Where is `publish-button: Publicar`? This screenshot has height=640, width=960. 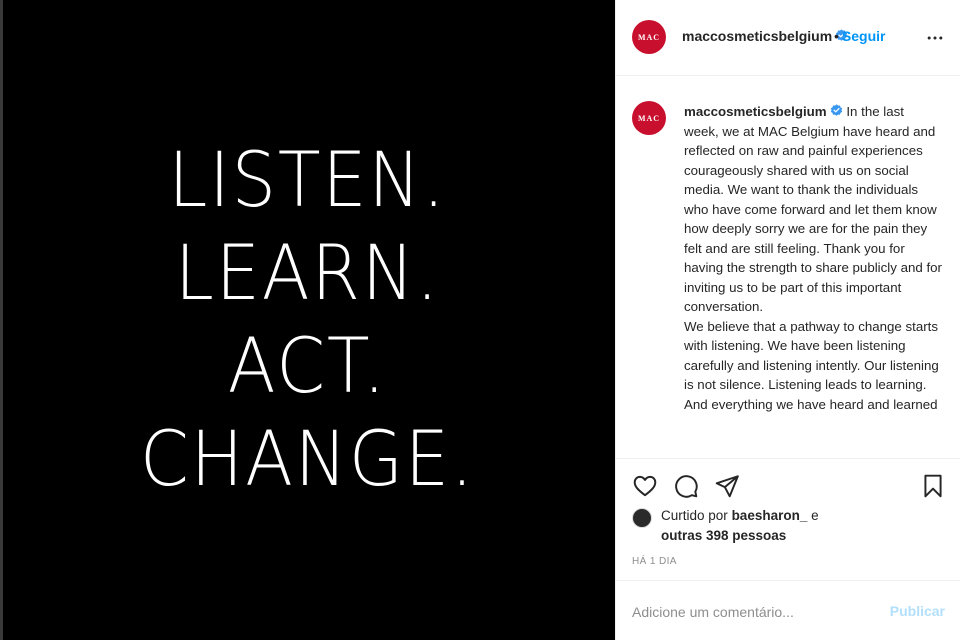
publish-button: Publicar is located at coordinates (917, 611).